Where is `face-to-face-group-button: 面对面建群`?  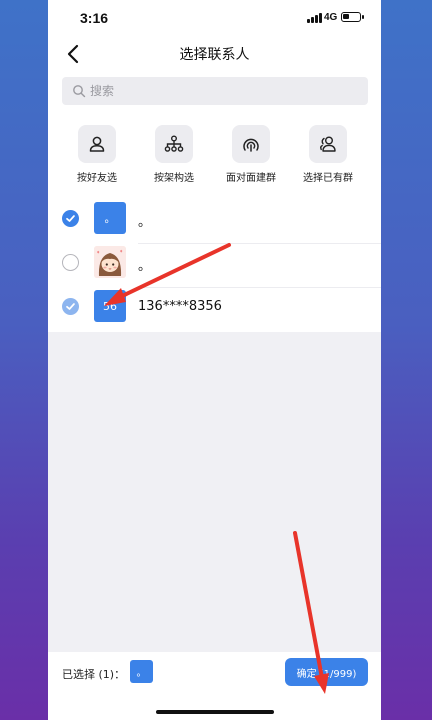 face-to-face-group-button: 面对面建群 is located at coordinates (251, 154).